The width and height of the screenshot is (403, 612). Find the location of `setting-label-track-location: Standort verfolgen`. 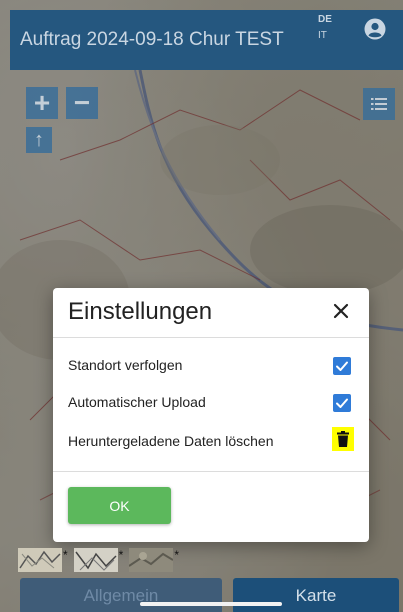

setting-label-track-location: Standort verfolgen is located at coordinates (125, 365).